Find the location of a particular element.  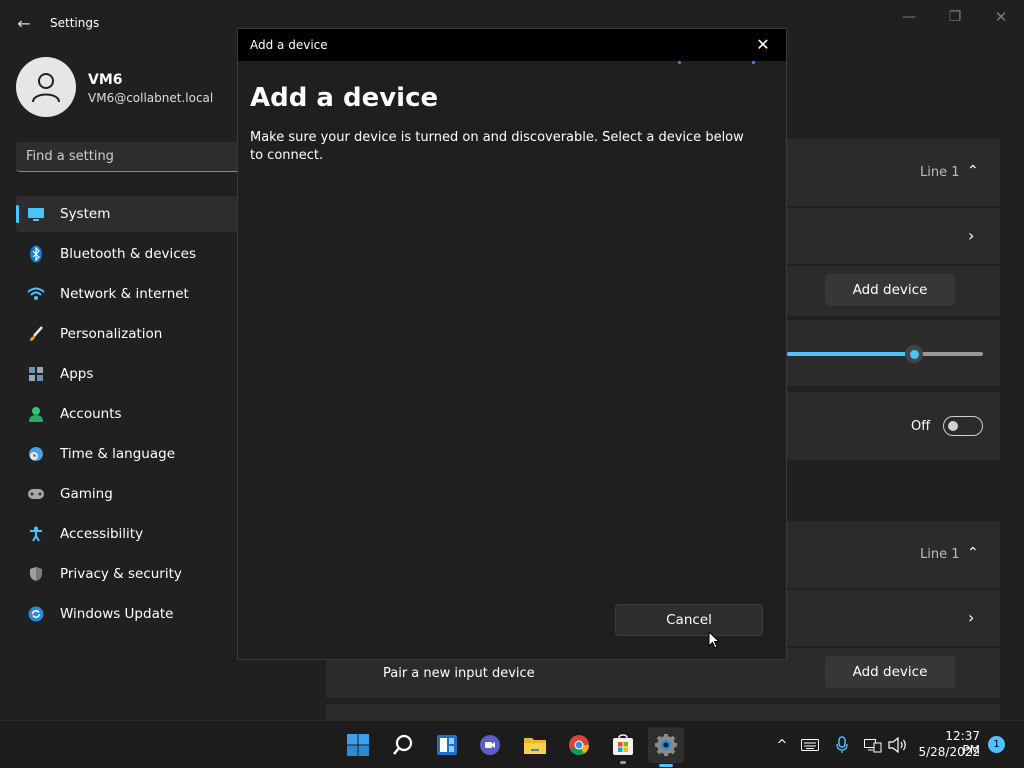

sidebar-item-label: Privacy & security is located at coordinates (121, 574).